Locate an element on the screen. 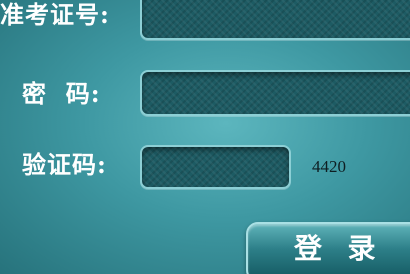  captcha-code: 4420 is located at coordinates (329, 166).